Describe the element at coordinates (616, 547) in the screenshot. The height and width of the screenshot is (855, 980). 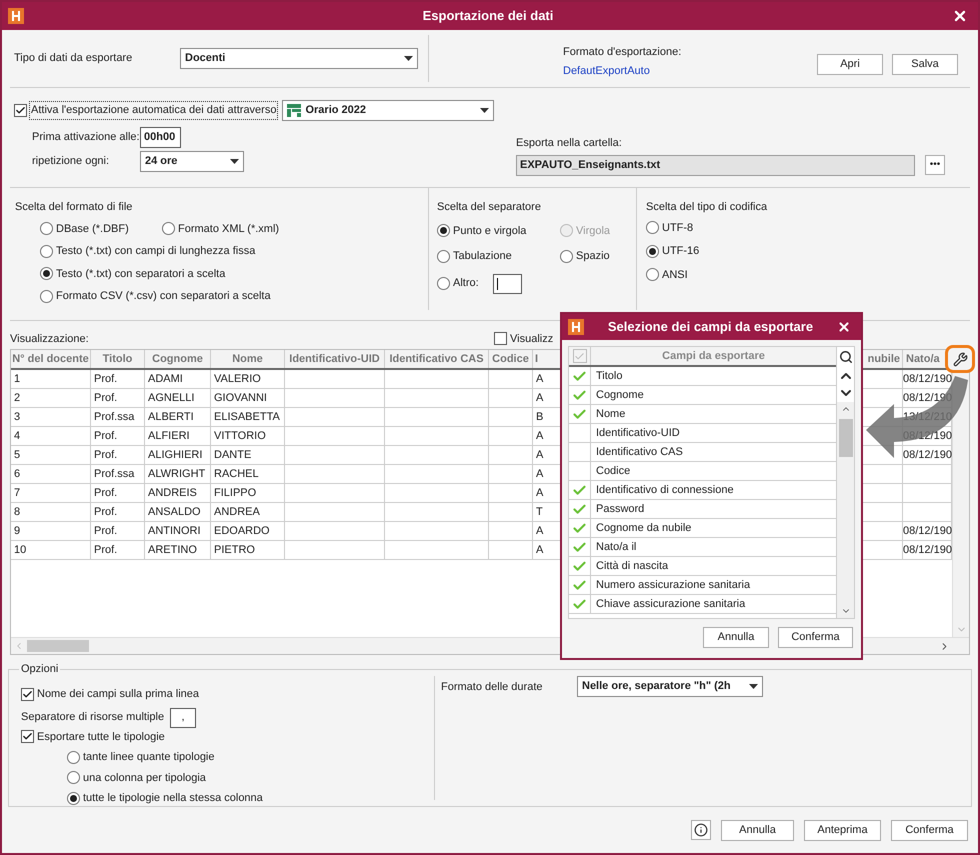
I see `field-name: Nato/a il` at that location.